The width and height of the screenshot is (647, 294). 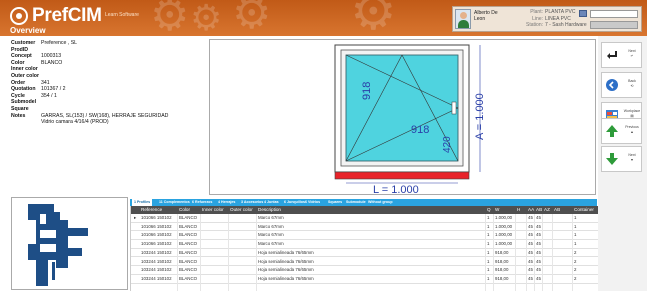 What do you see at coordinates (58, 245) in the screenshot?
I see `profile-shape` at bounding box center [58, 245].